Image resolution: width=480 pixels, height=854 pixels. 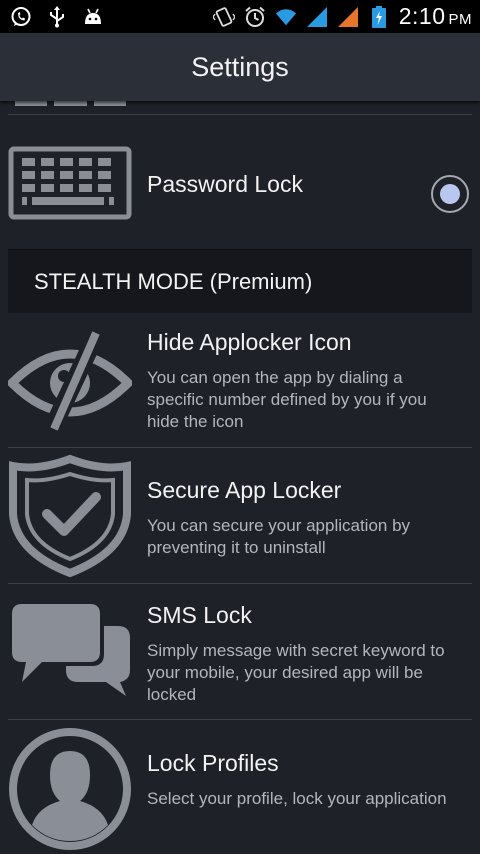 I want to click on clock: 2:10 PM, so click(x=435, y=16).